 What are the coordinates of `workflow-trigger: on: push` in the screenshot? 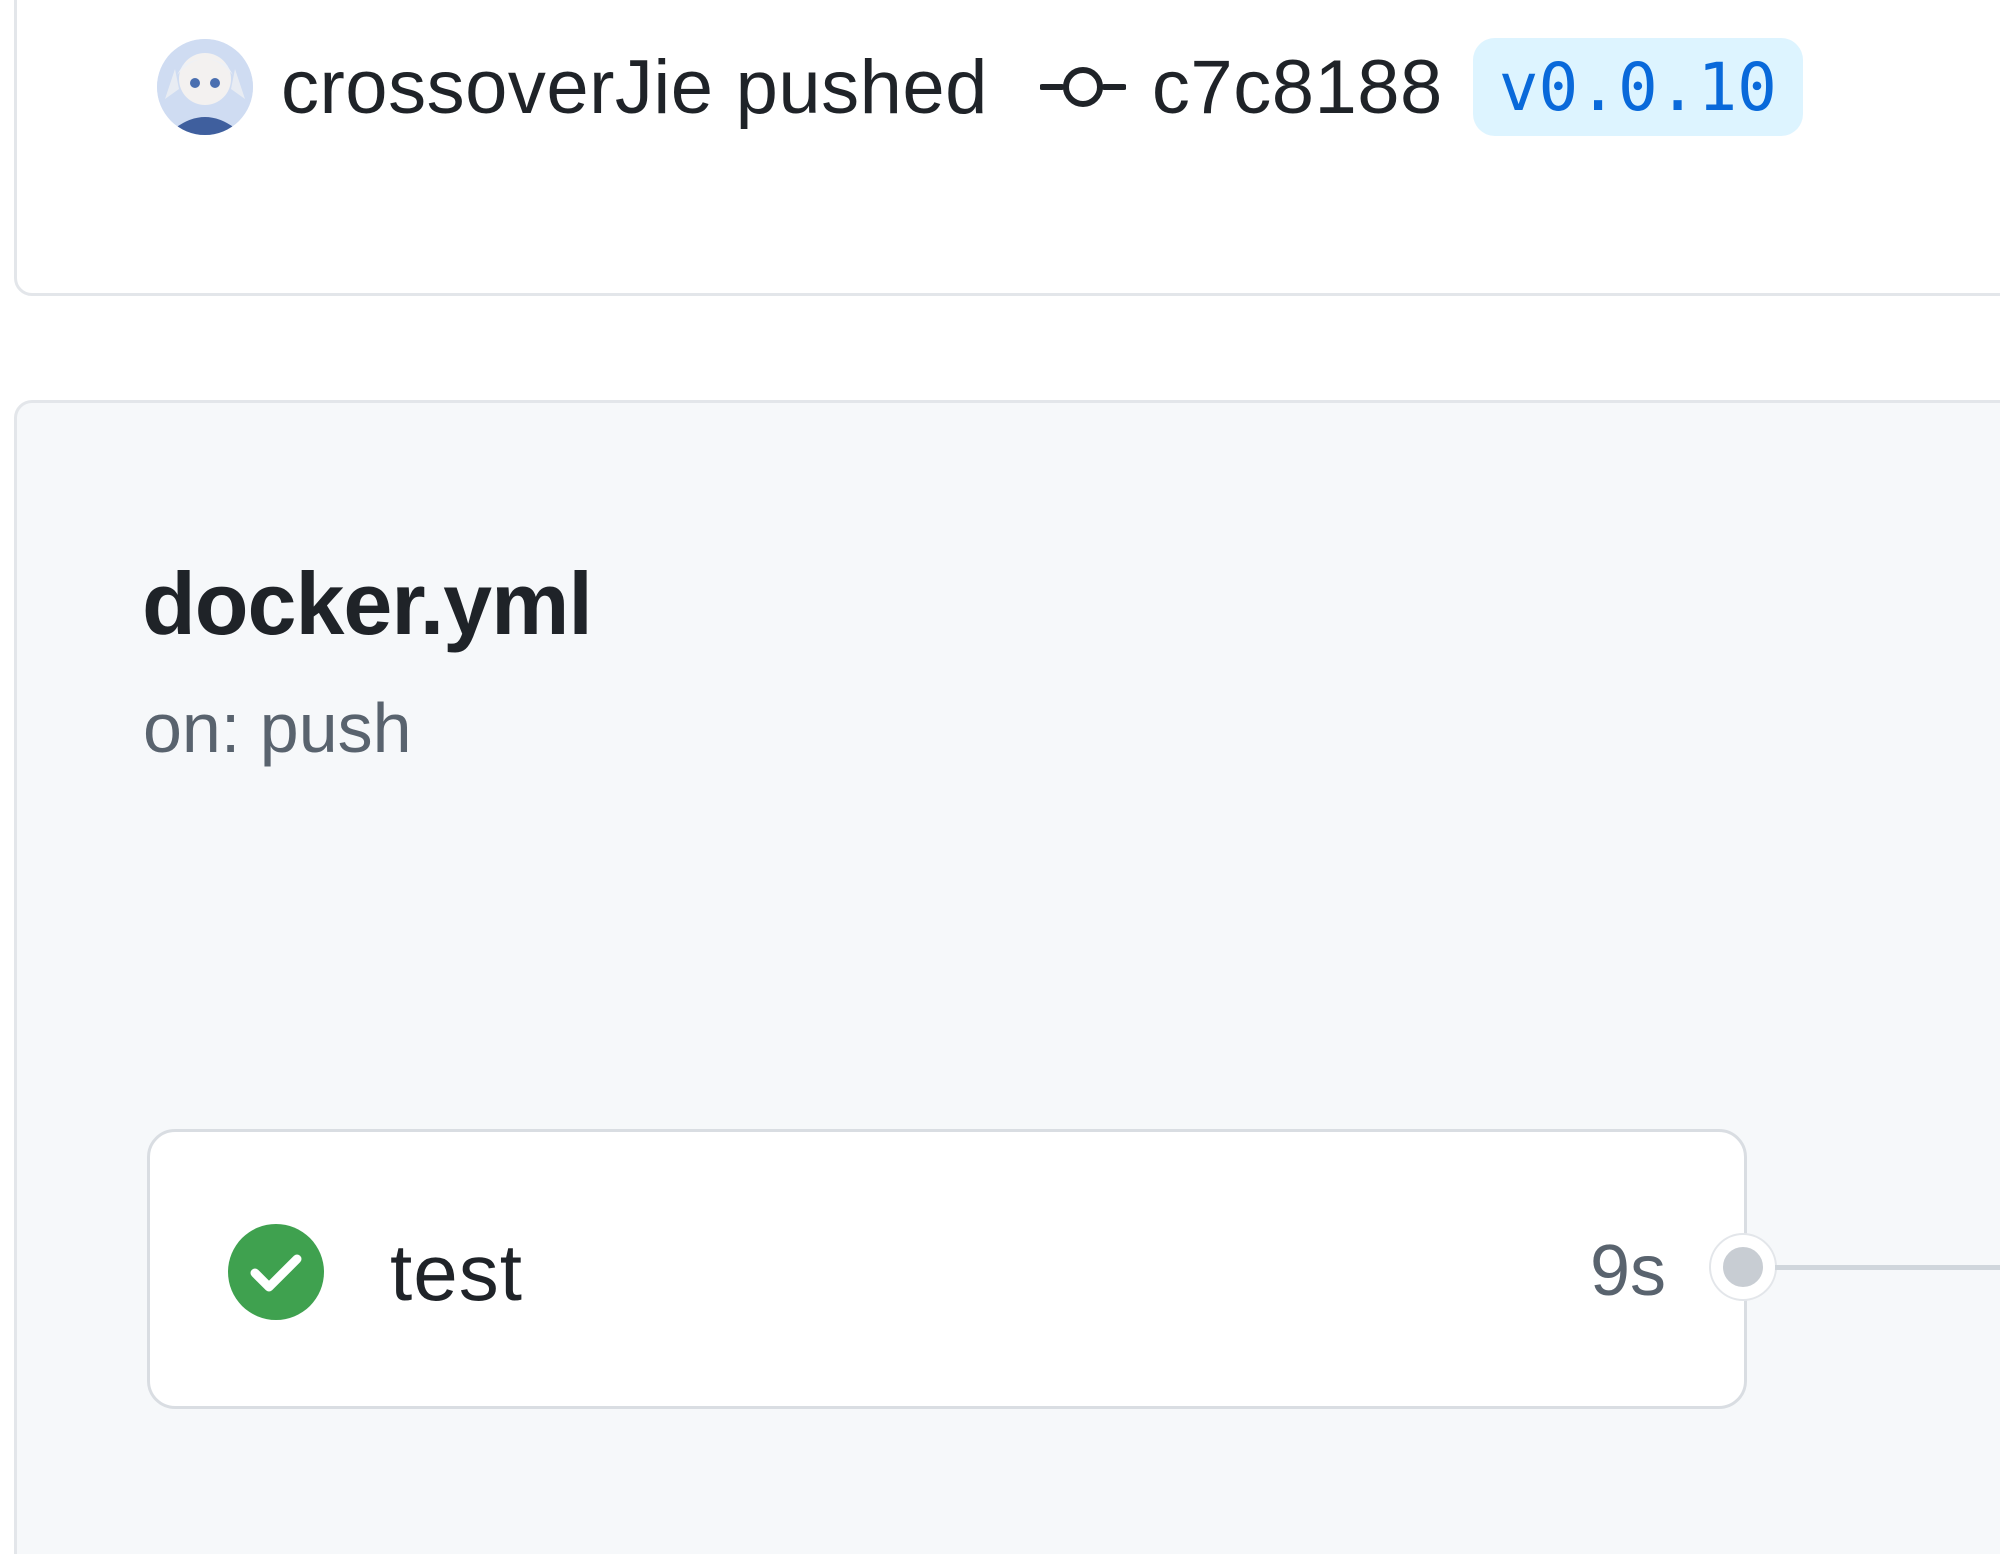 It's located at (277, 728).